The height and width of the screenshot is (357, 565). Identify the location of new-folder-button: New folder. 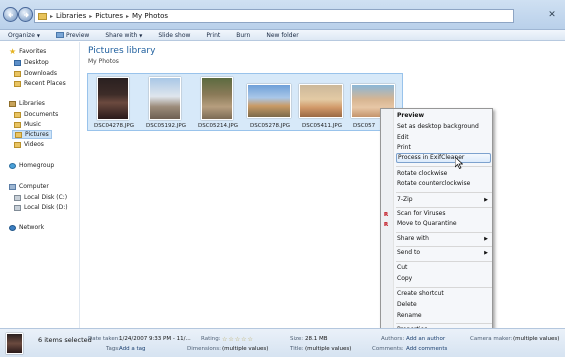
(282, 35).